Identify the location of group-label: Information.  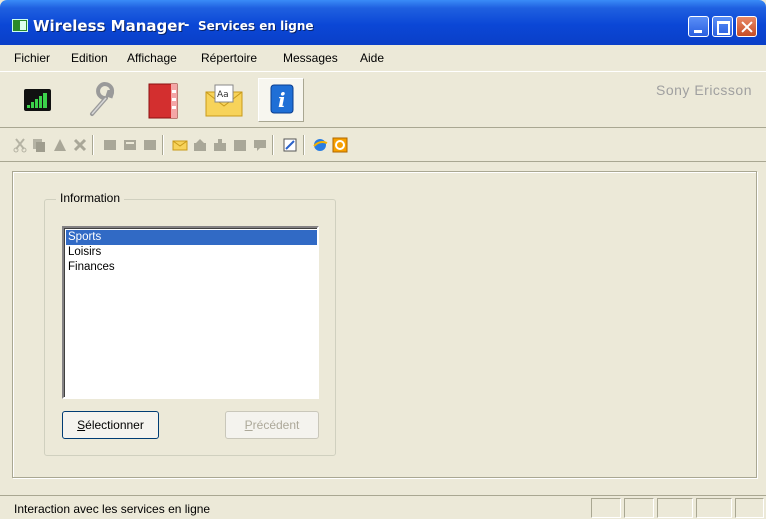
(90, 198).